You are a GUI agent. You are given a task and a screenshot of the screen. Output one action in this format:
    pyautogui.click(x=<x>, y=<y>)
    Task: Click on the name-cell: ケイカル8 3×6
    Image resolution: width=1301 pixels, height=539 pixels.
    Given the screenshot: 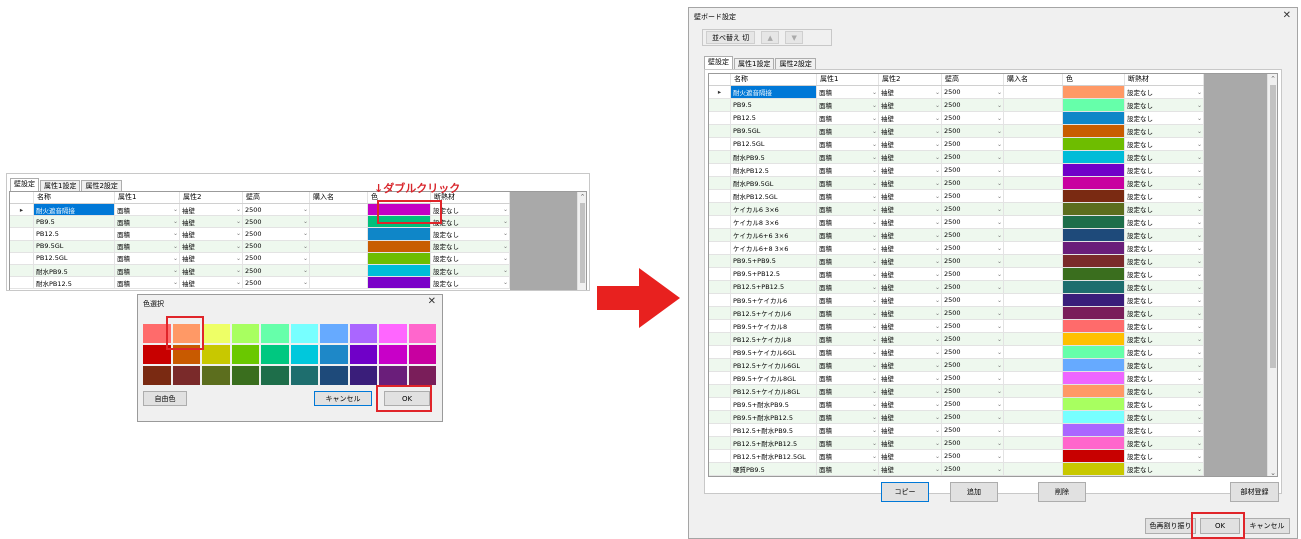 What is the action you would take?
    pyautogui.click(x=774, y=222)
    